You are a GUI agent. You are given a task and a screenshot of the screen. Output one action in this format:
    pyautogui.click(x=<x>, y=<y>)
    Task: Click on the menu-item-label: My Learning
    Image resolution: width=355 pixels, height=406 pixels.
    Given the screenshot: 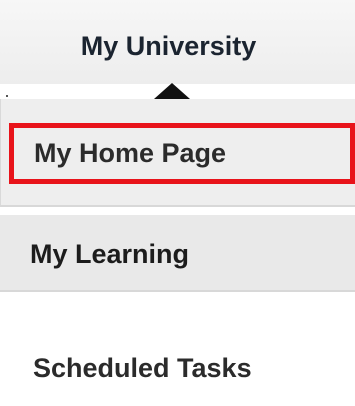 What is the action you would take?
    pyautogui.click(x=110, y=254)
    